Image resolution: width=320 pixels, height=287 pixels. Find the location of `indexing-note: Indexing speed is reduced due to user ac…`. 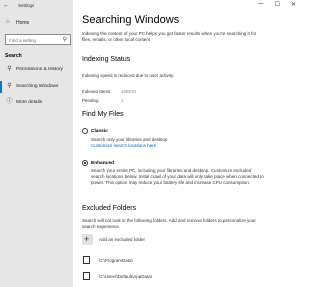

indexing-note: Indexing speed is reduced due to user ac… is located at coordinates (128, 75).